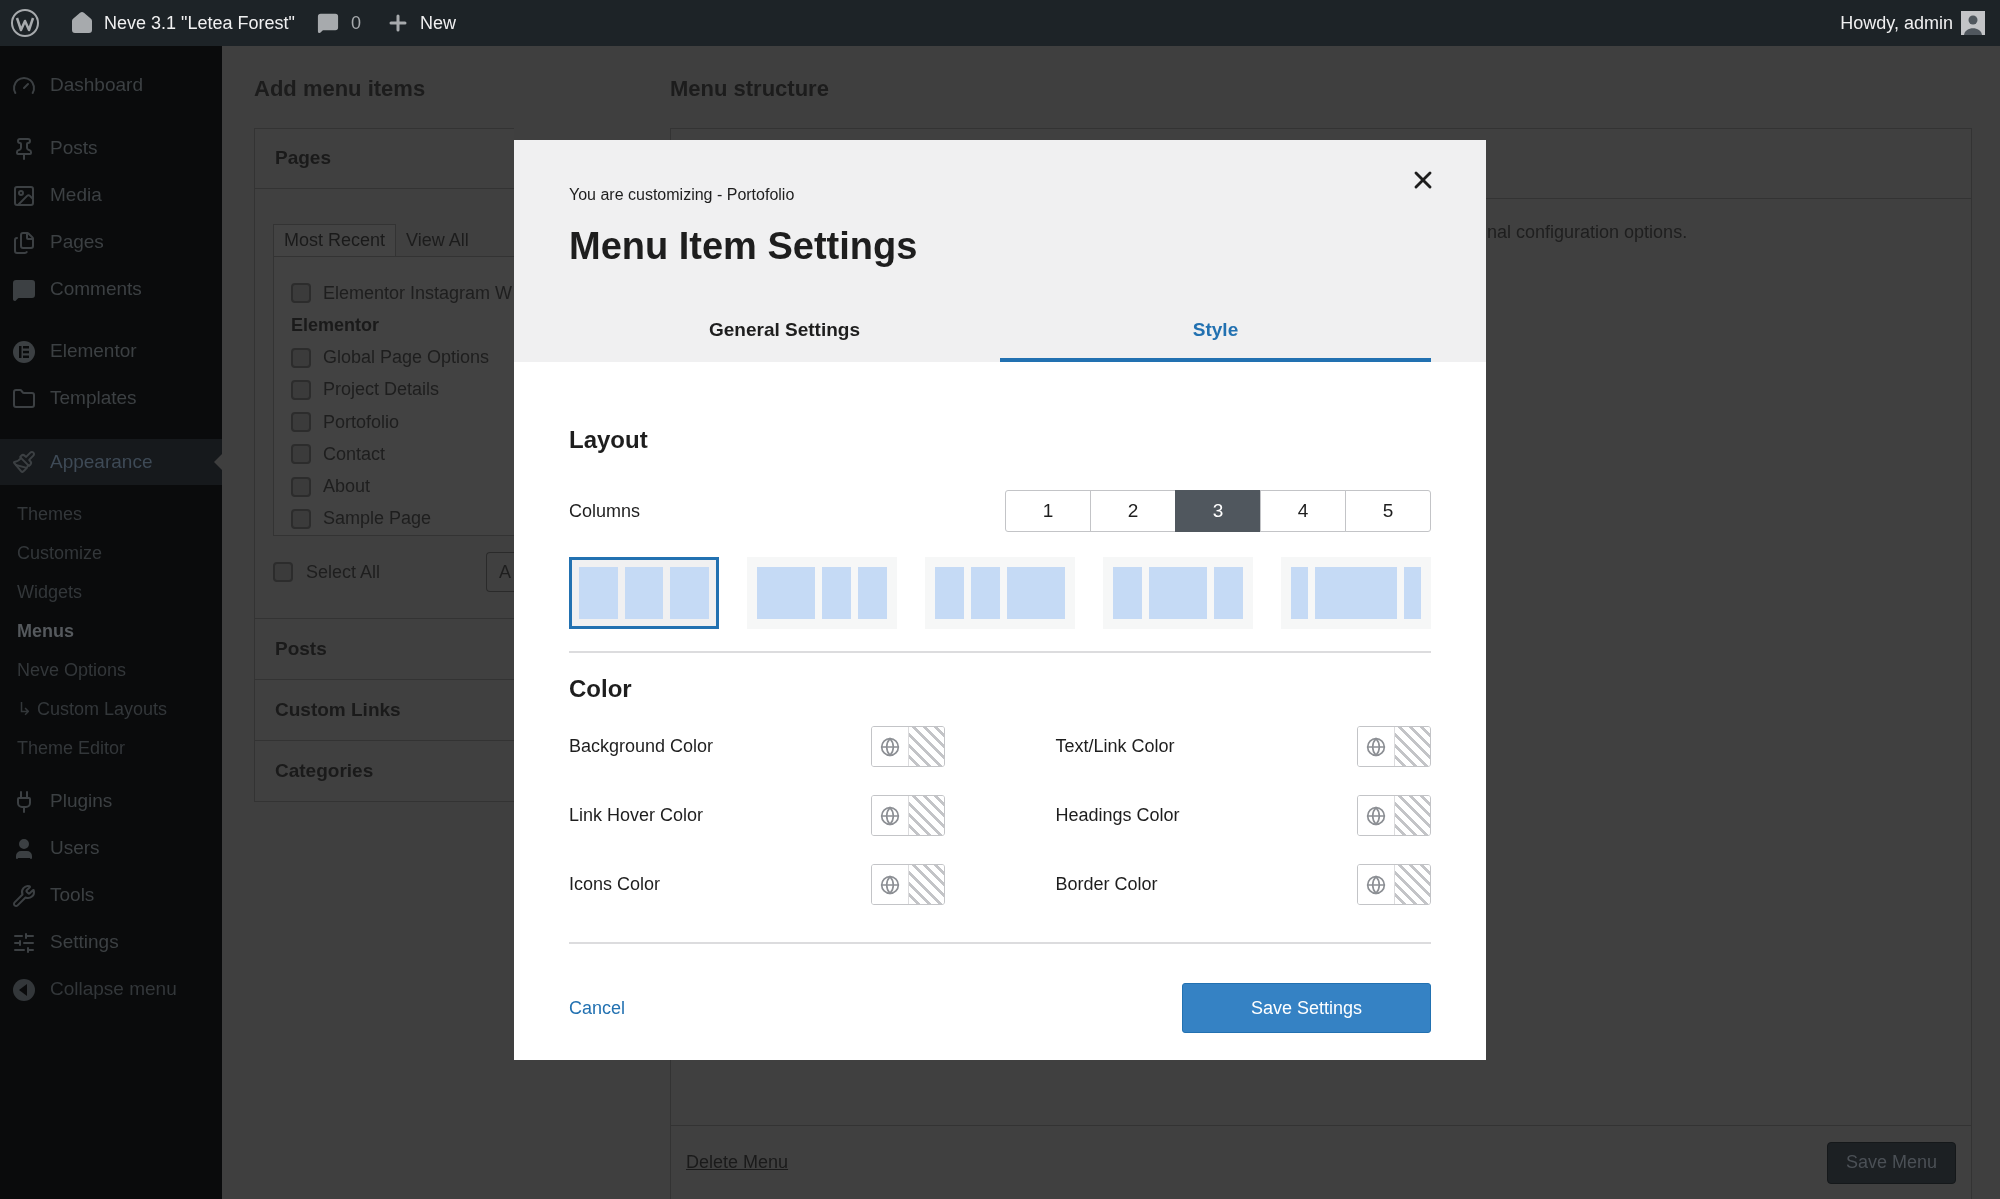 This screenshot has height=1199, width=2000. Describe the element at coordinates (597, 1008) in the screenshot. I see `cancel-link: Cancel` at that location.